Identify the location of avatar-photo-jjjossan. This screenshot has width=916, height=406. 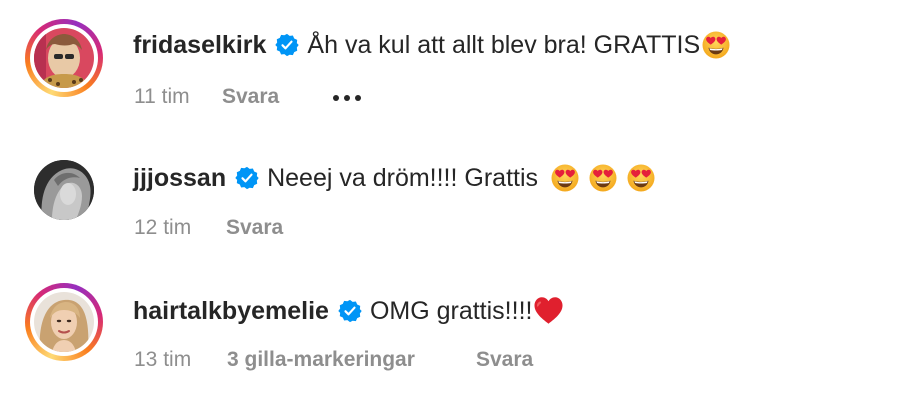
(64, 190).